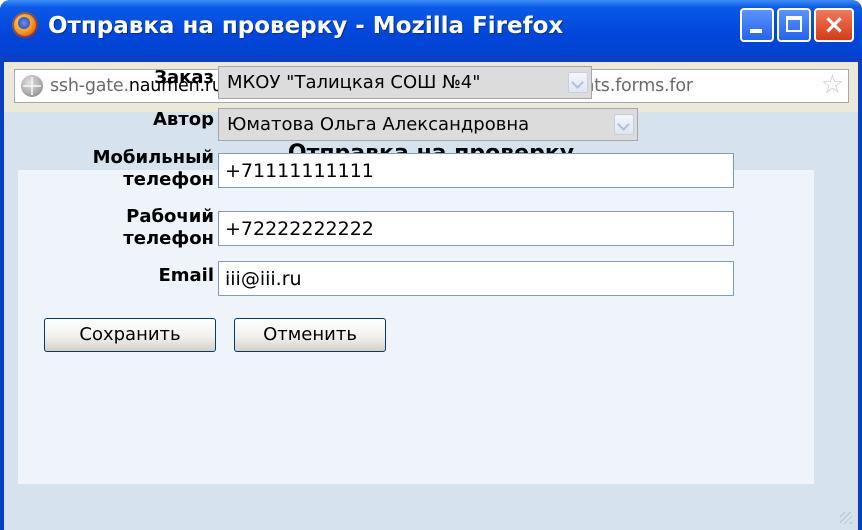 The image size is (862, 530). I want to click on email-input, so click(476, 278).